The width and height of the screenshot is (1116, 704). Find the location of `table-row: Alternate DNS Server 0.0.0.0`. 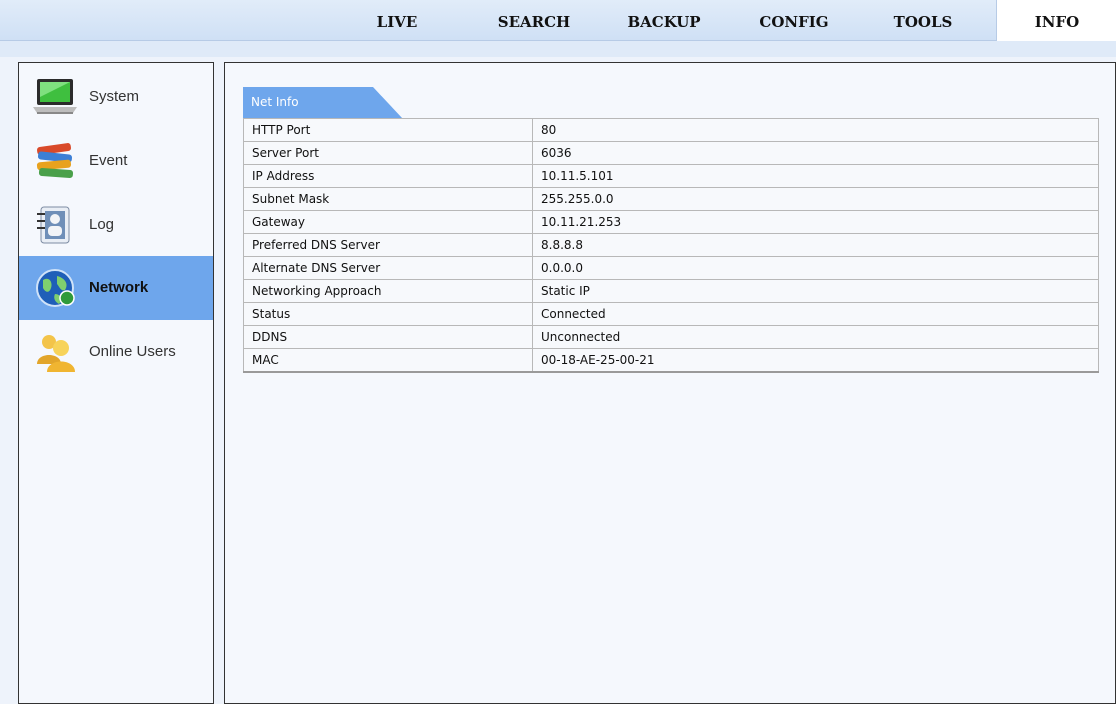

table-row: Alternate DNS Server 0.0.0.0 is located at coordinates (671, 268).